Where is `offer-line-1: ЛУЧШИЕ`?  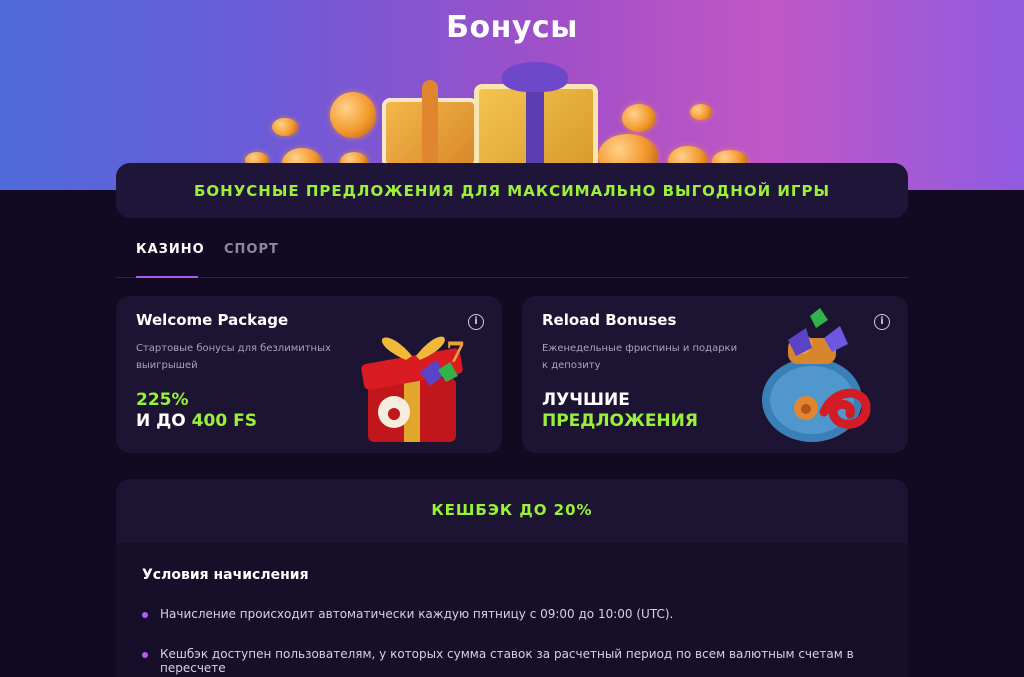 offer-line-1: ЛУЧШИЕ is located at coordinates (586, 400).